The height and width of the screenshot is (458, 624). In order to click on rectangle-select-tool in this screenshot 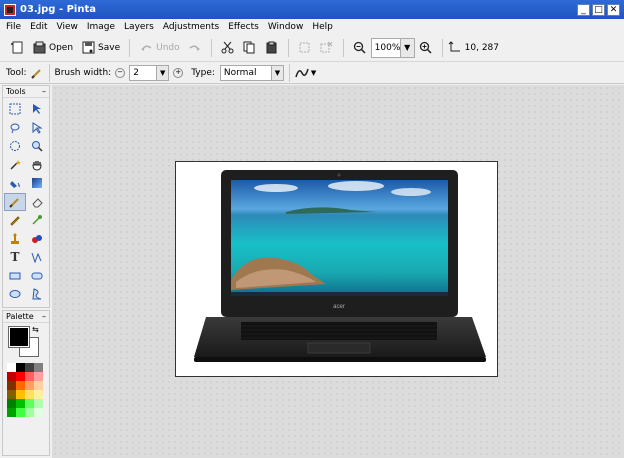, I will do `click(15, 109)`.